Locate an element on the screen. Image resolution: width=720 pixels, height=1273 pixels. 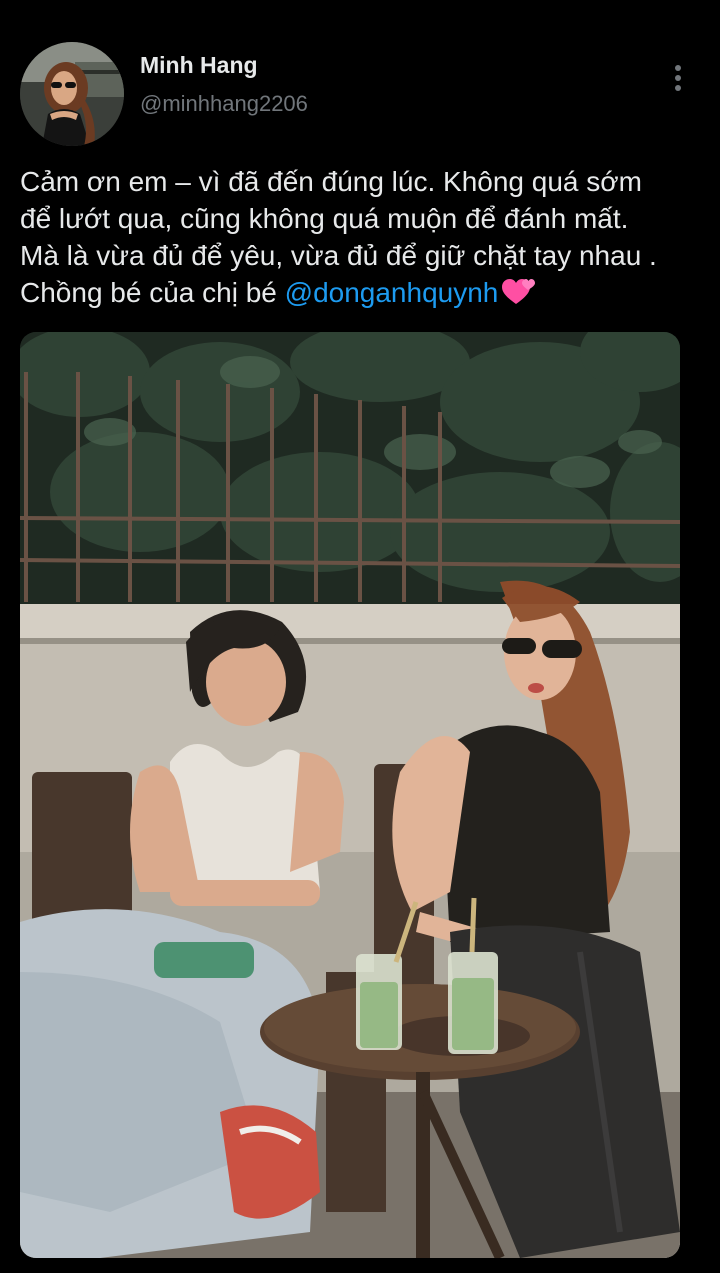
avatar is located at coordinates (72, 94).